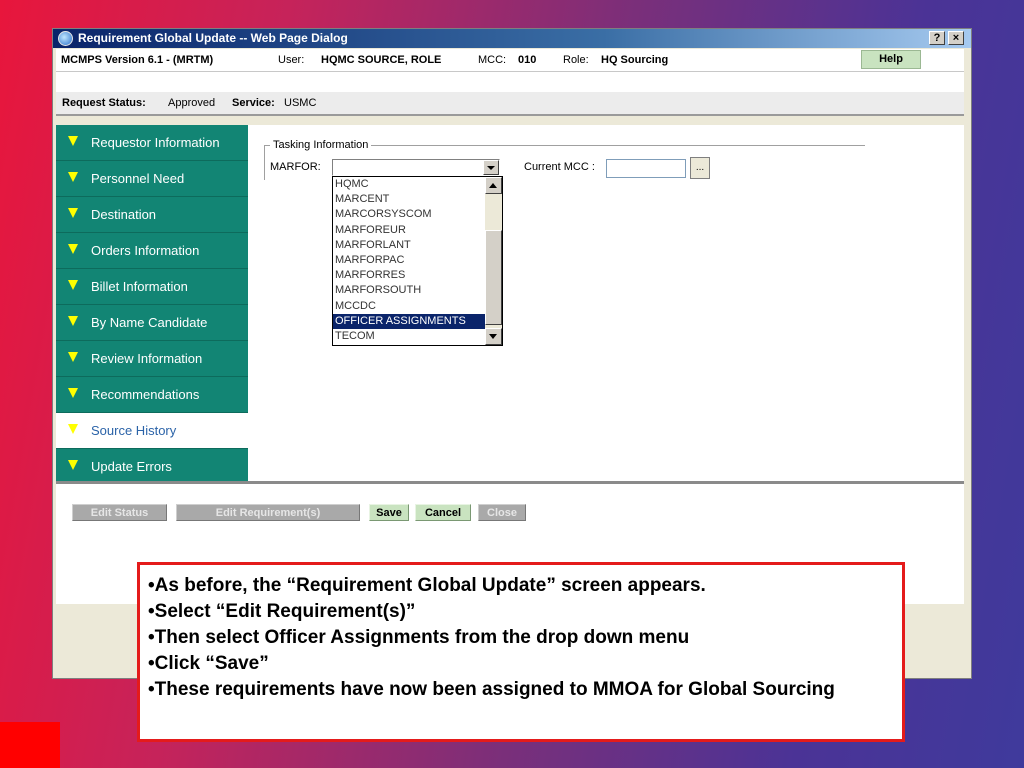 This screenshot has height=768, width=1024. I want to click on dropdown-option: MARCORSYSCOM, so click(409, 214).